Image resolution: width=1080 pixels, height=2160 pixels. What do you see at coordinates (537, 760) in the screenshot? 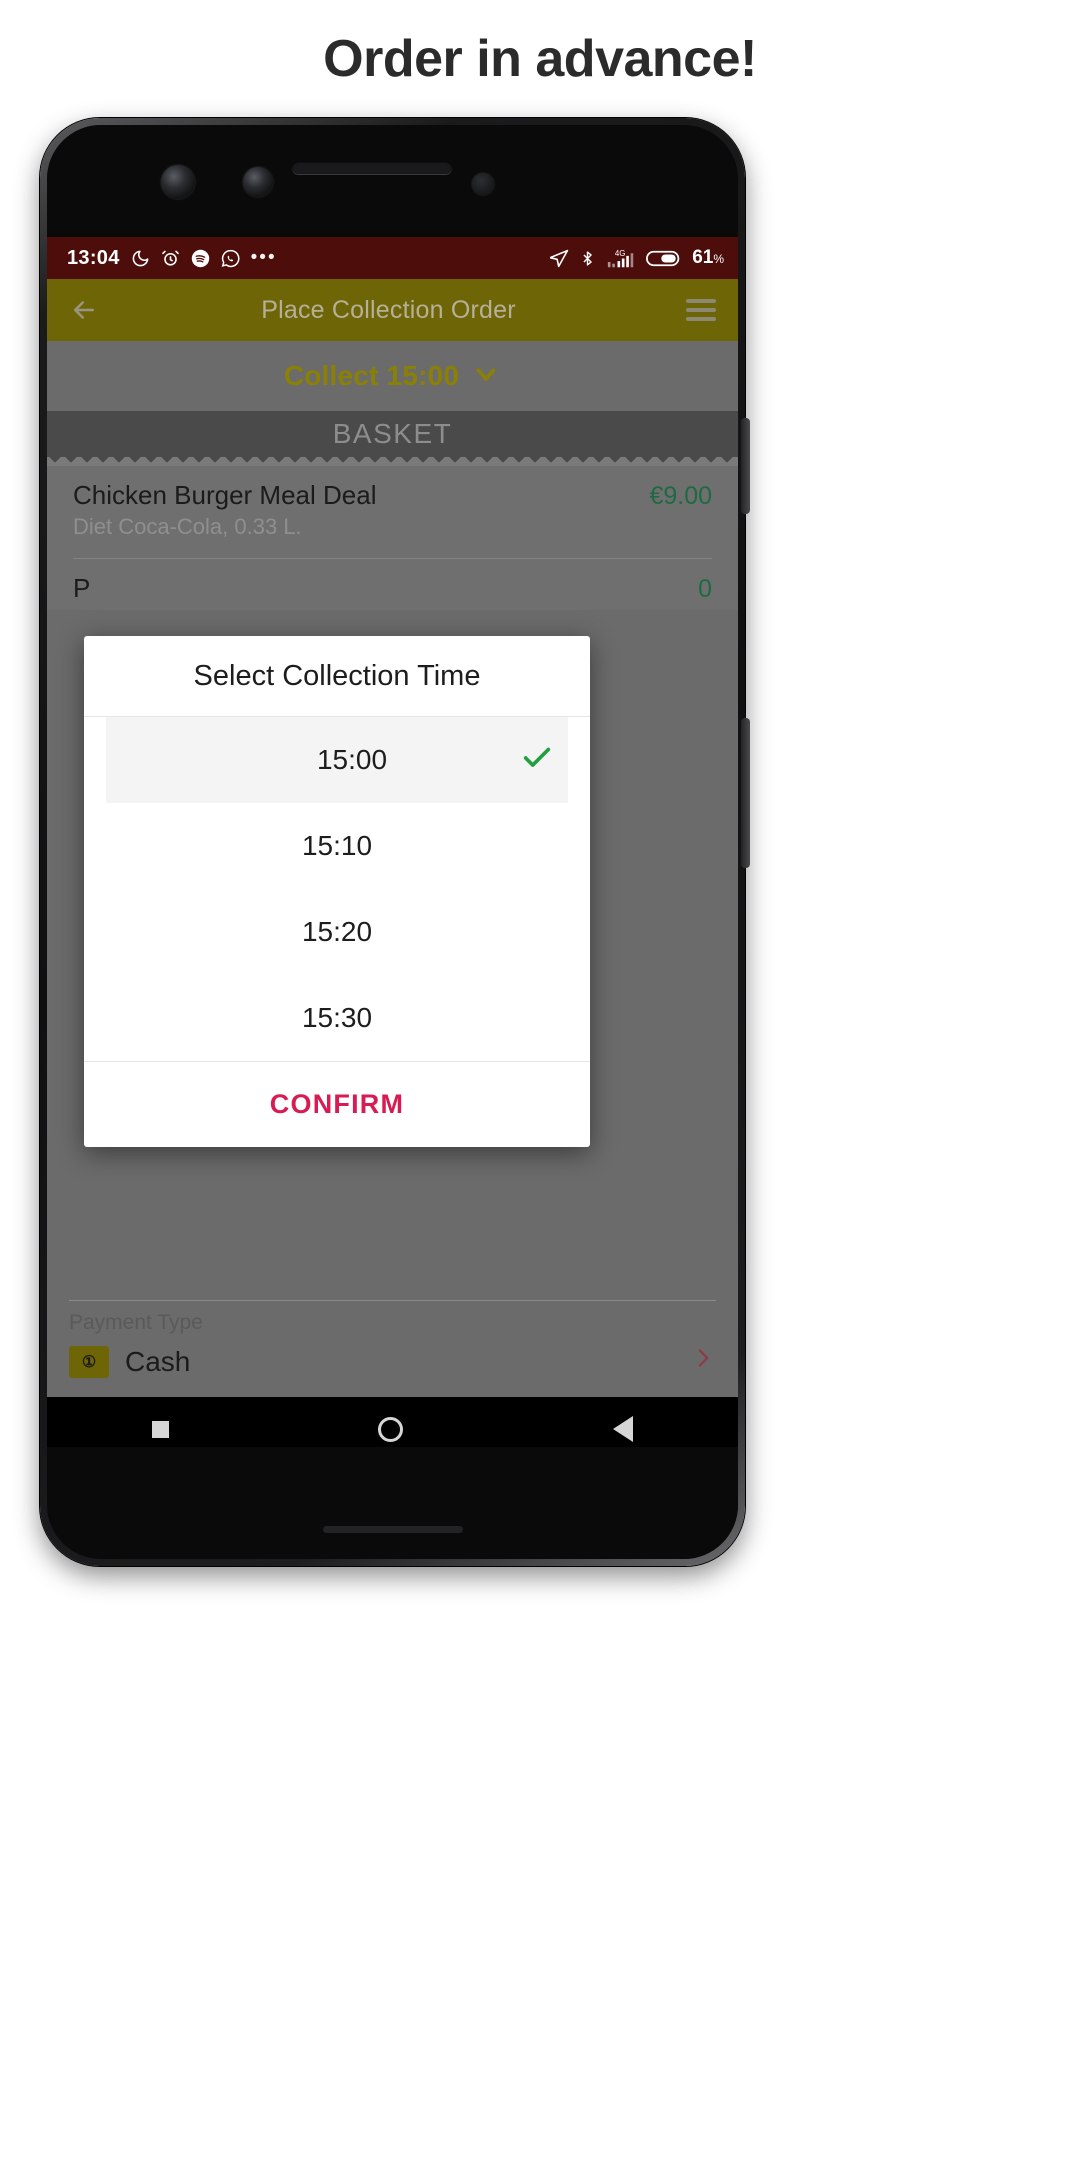
I see `check-icon` at bounding box center [537, 760].